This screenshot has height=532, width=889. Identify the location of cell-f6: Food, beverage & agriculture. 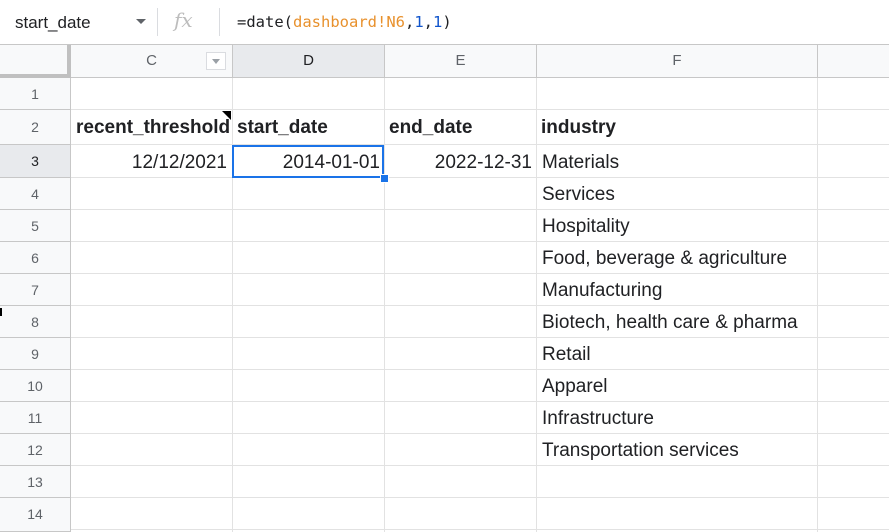
(679, 259).